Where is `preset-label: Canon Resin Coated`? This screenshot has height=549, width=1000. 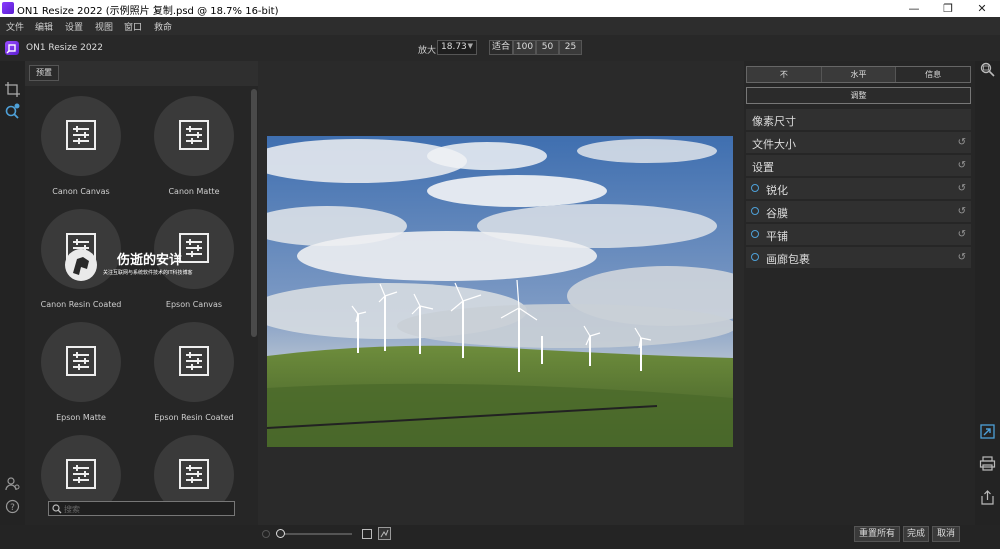
preset-label: Canon Resin Coated is located at coordinates (81, 304).